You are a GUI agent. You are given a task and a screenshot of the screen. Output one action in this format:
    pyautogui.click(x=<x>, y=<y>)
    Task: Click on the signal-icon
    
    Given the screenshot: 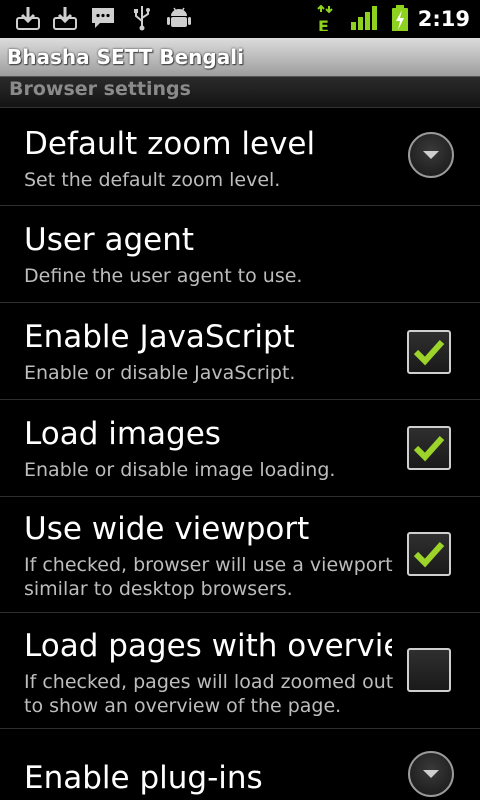 What is the action you would take?
    pyautogui.click(x=364, y=18)
    